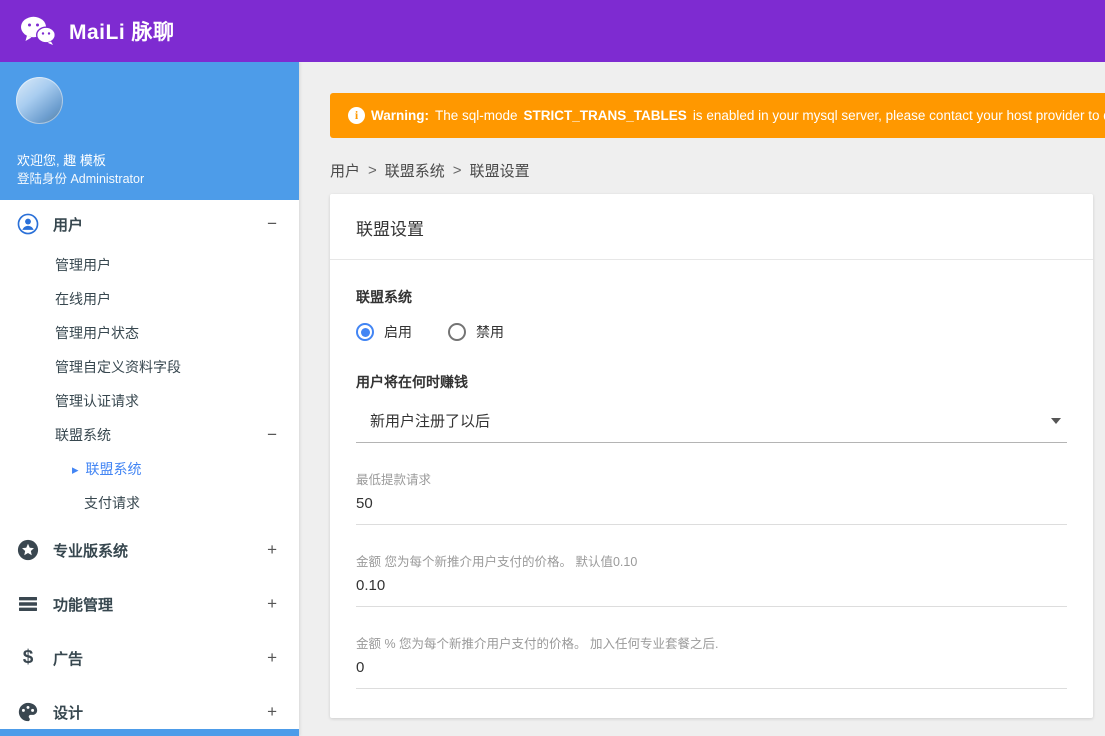  I want to click on radio-unchecked-icon, so click(457, 332).